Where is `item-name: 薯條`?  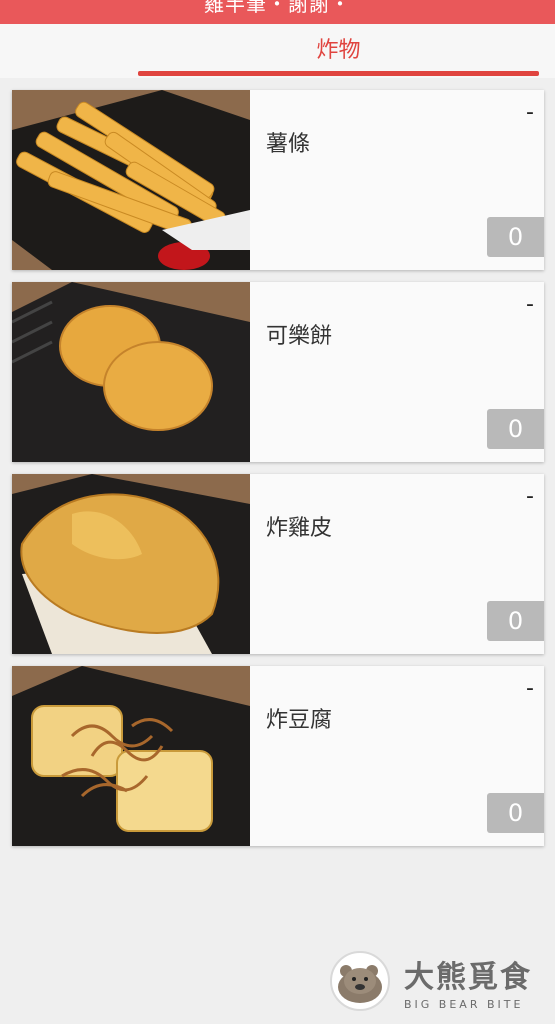
item-name: 薯條 is located at coordinates (288, 144).